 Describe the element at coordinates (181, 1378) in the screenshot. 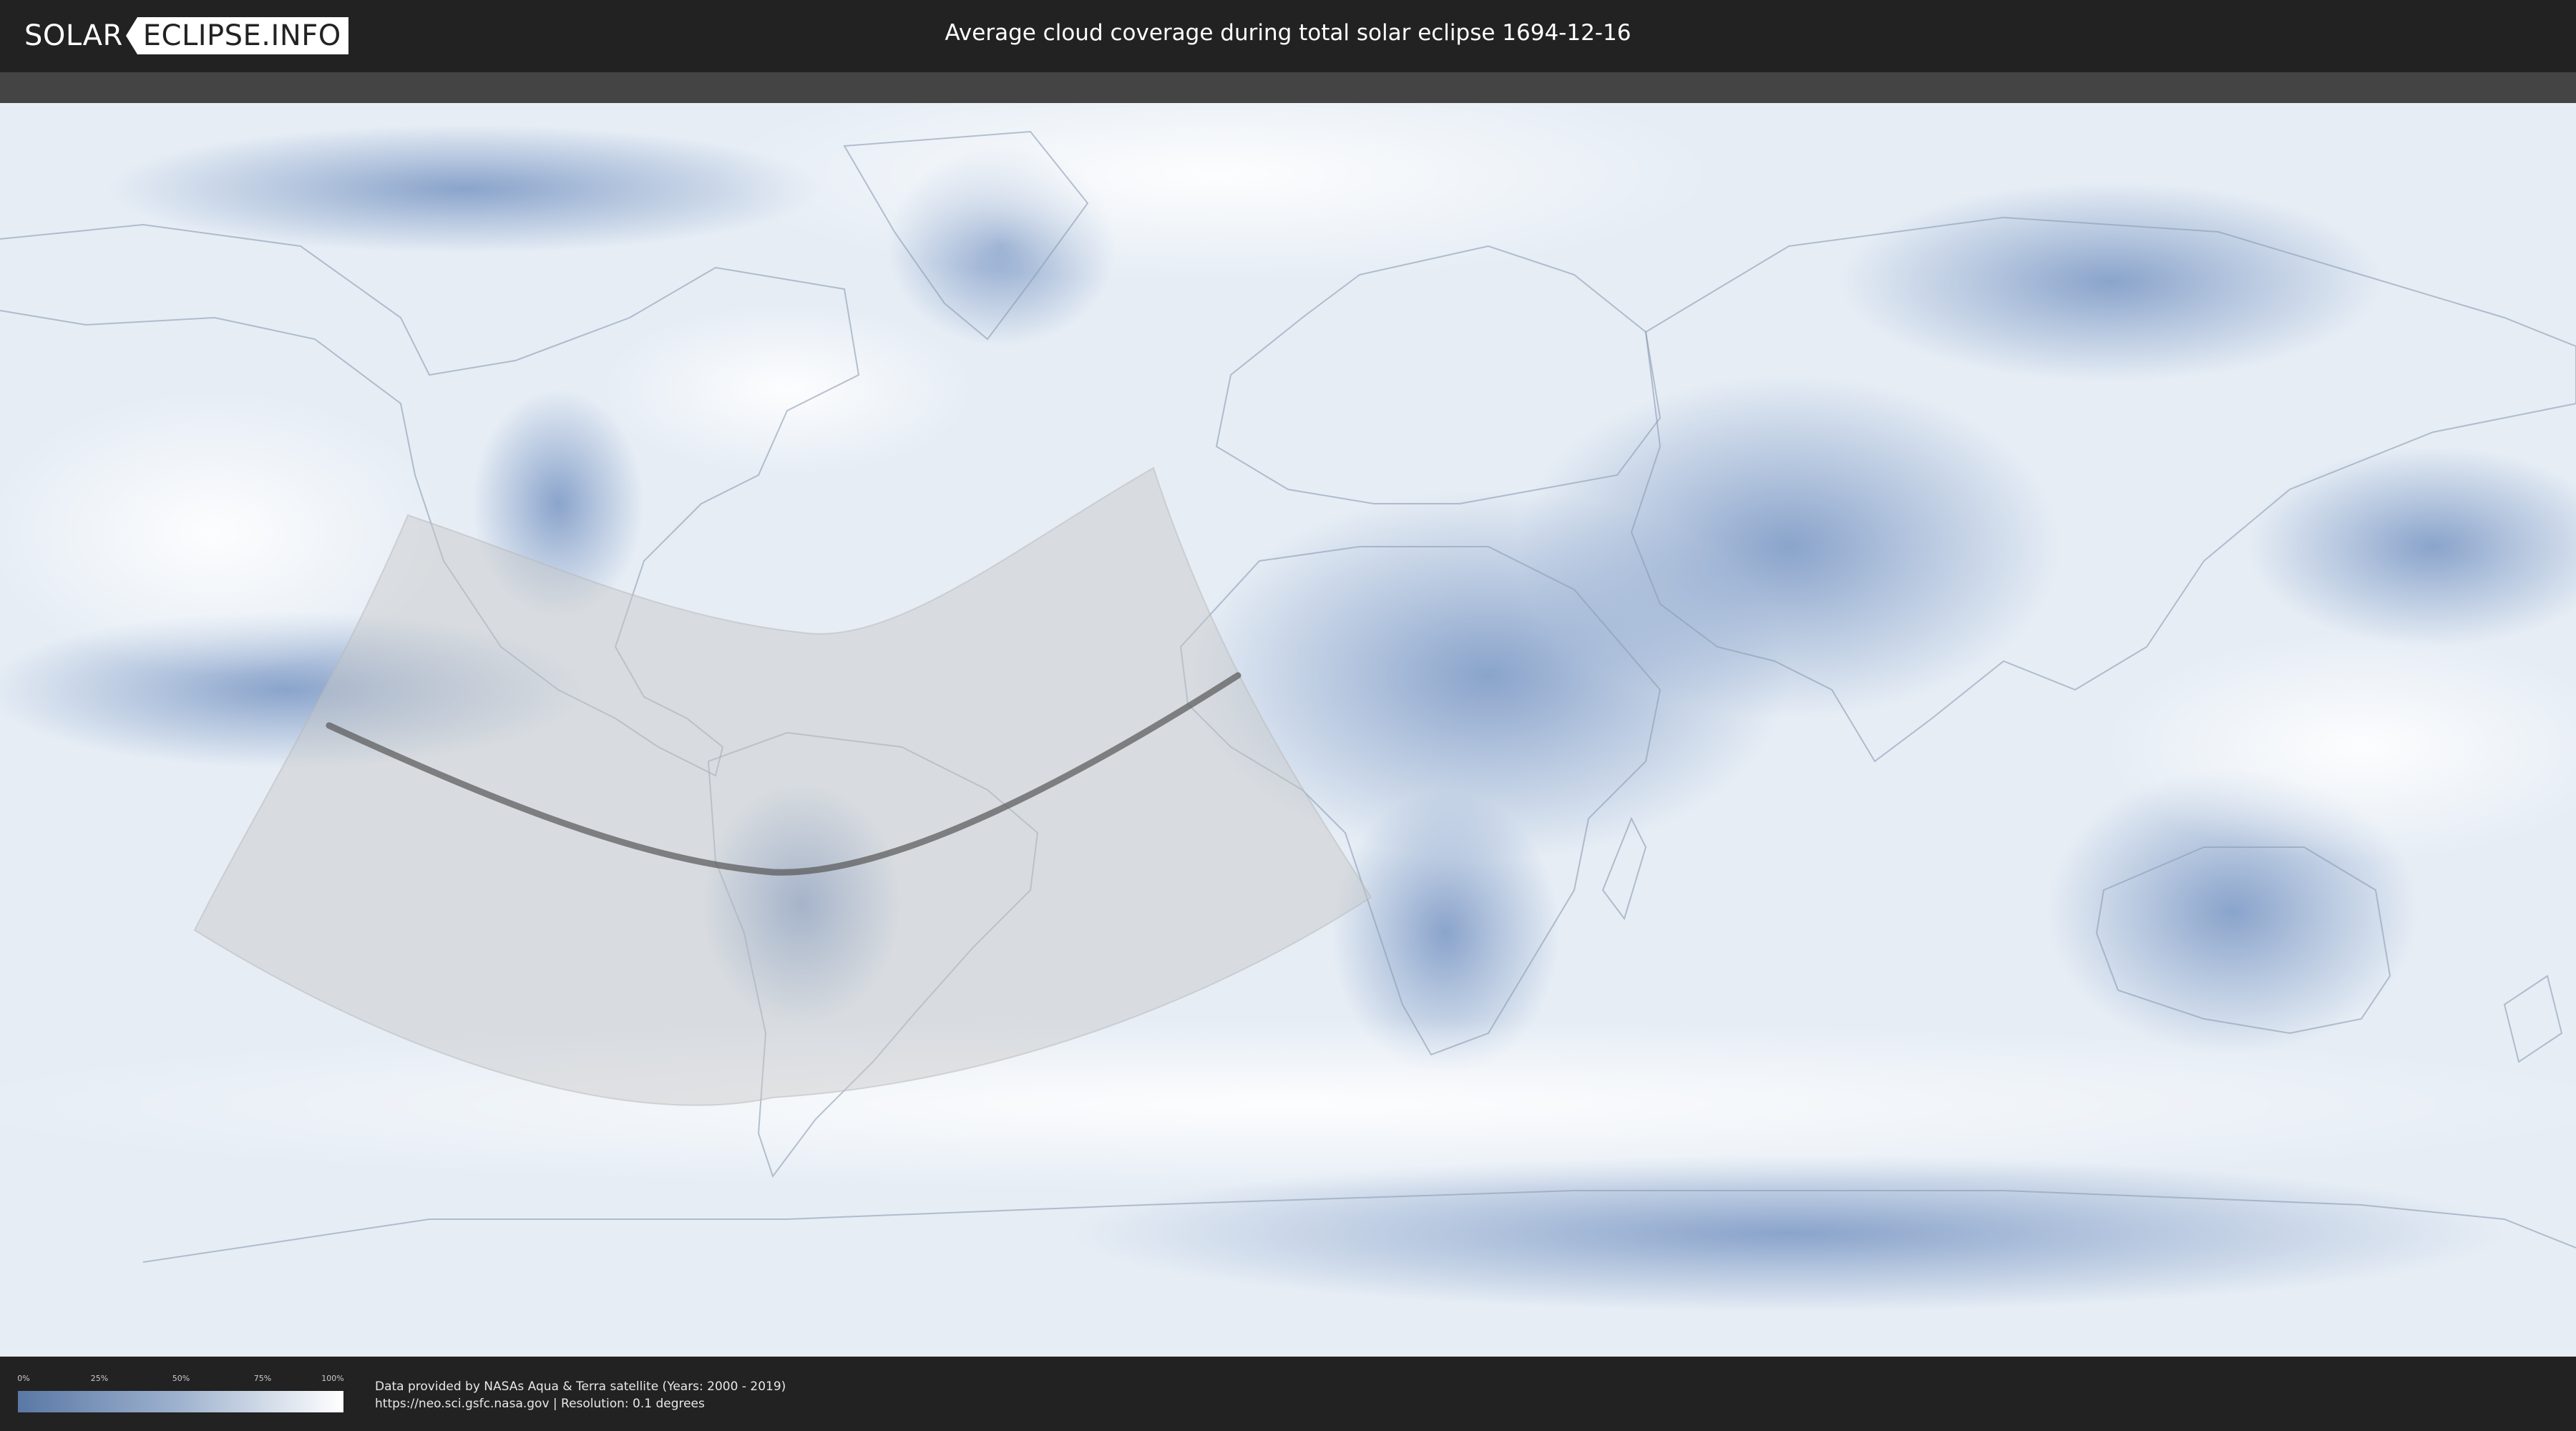

I see `legend-tick-50: 50%` at that location.